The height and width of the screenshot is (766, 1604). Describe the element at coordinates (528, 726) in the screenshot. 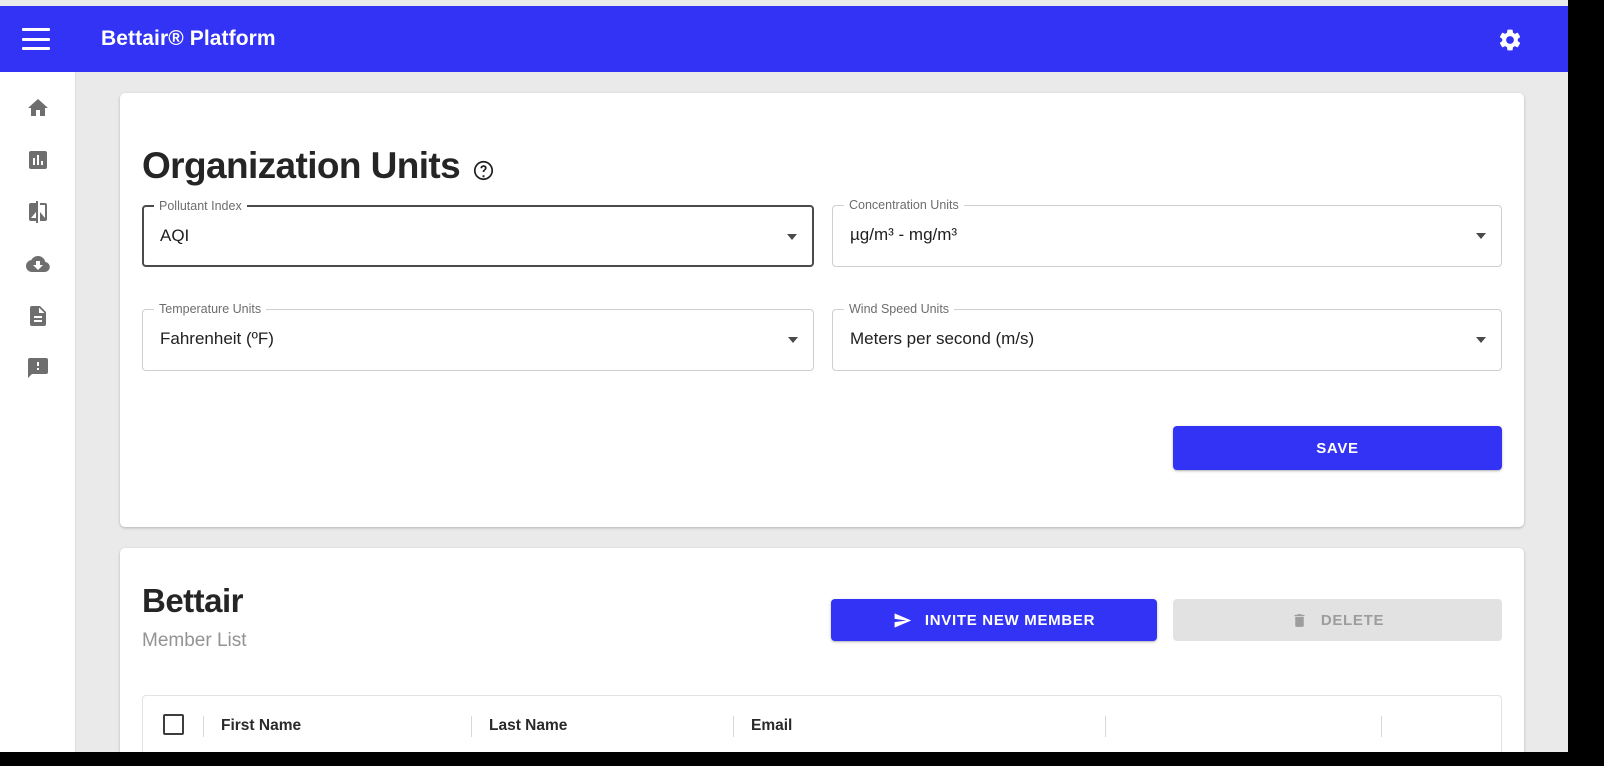

I see `column-header-last-name: Last Name` at that location.